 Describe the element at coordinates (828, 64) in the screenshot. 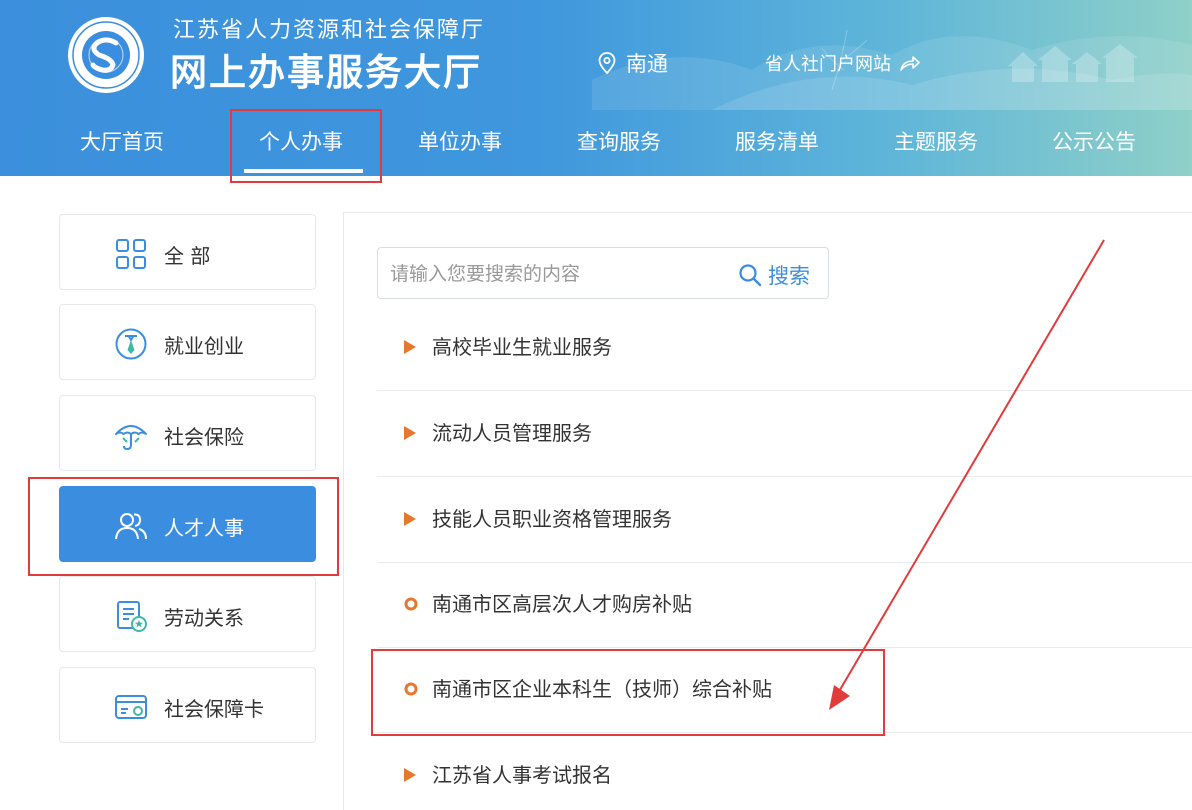

I see `portal-link-label: 省人社门户网站` at that location.